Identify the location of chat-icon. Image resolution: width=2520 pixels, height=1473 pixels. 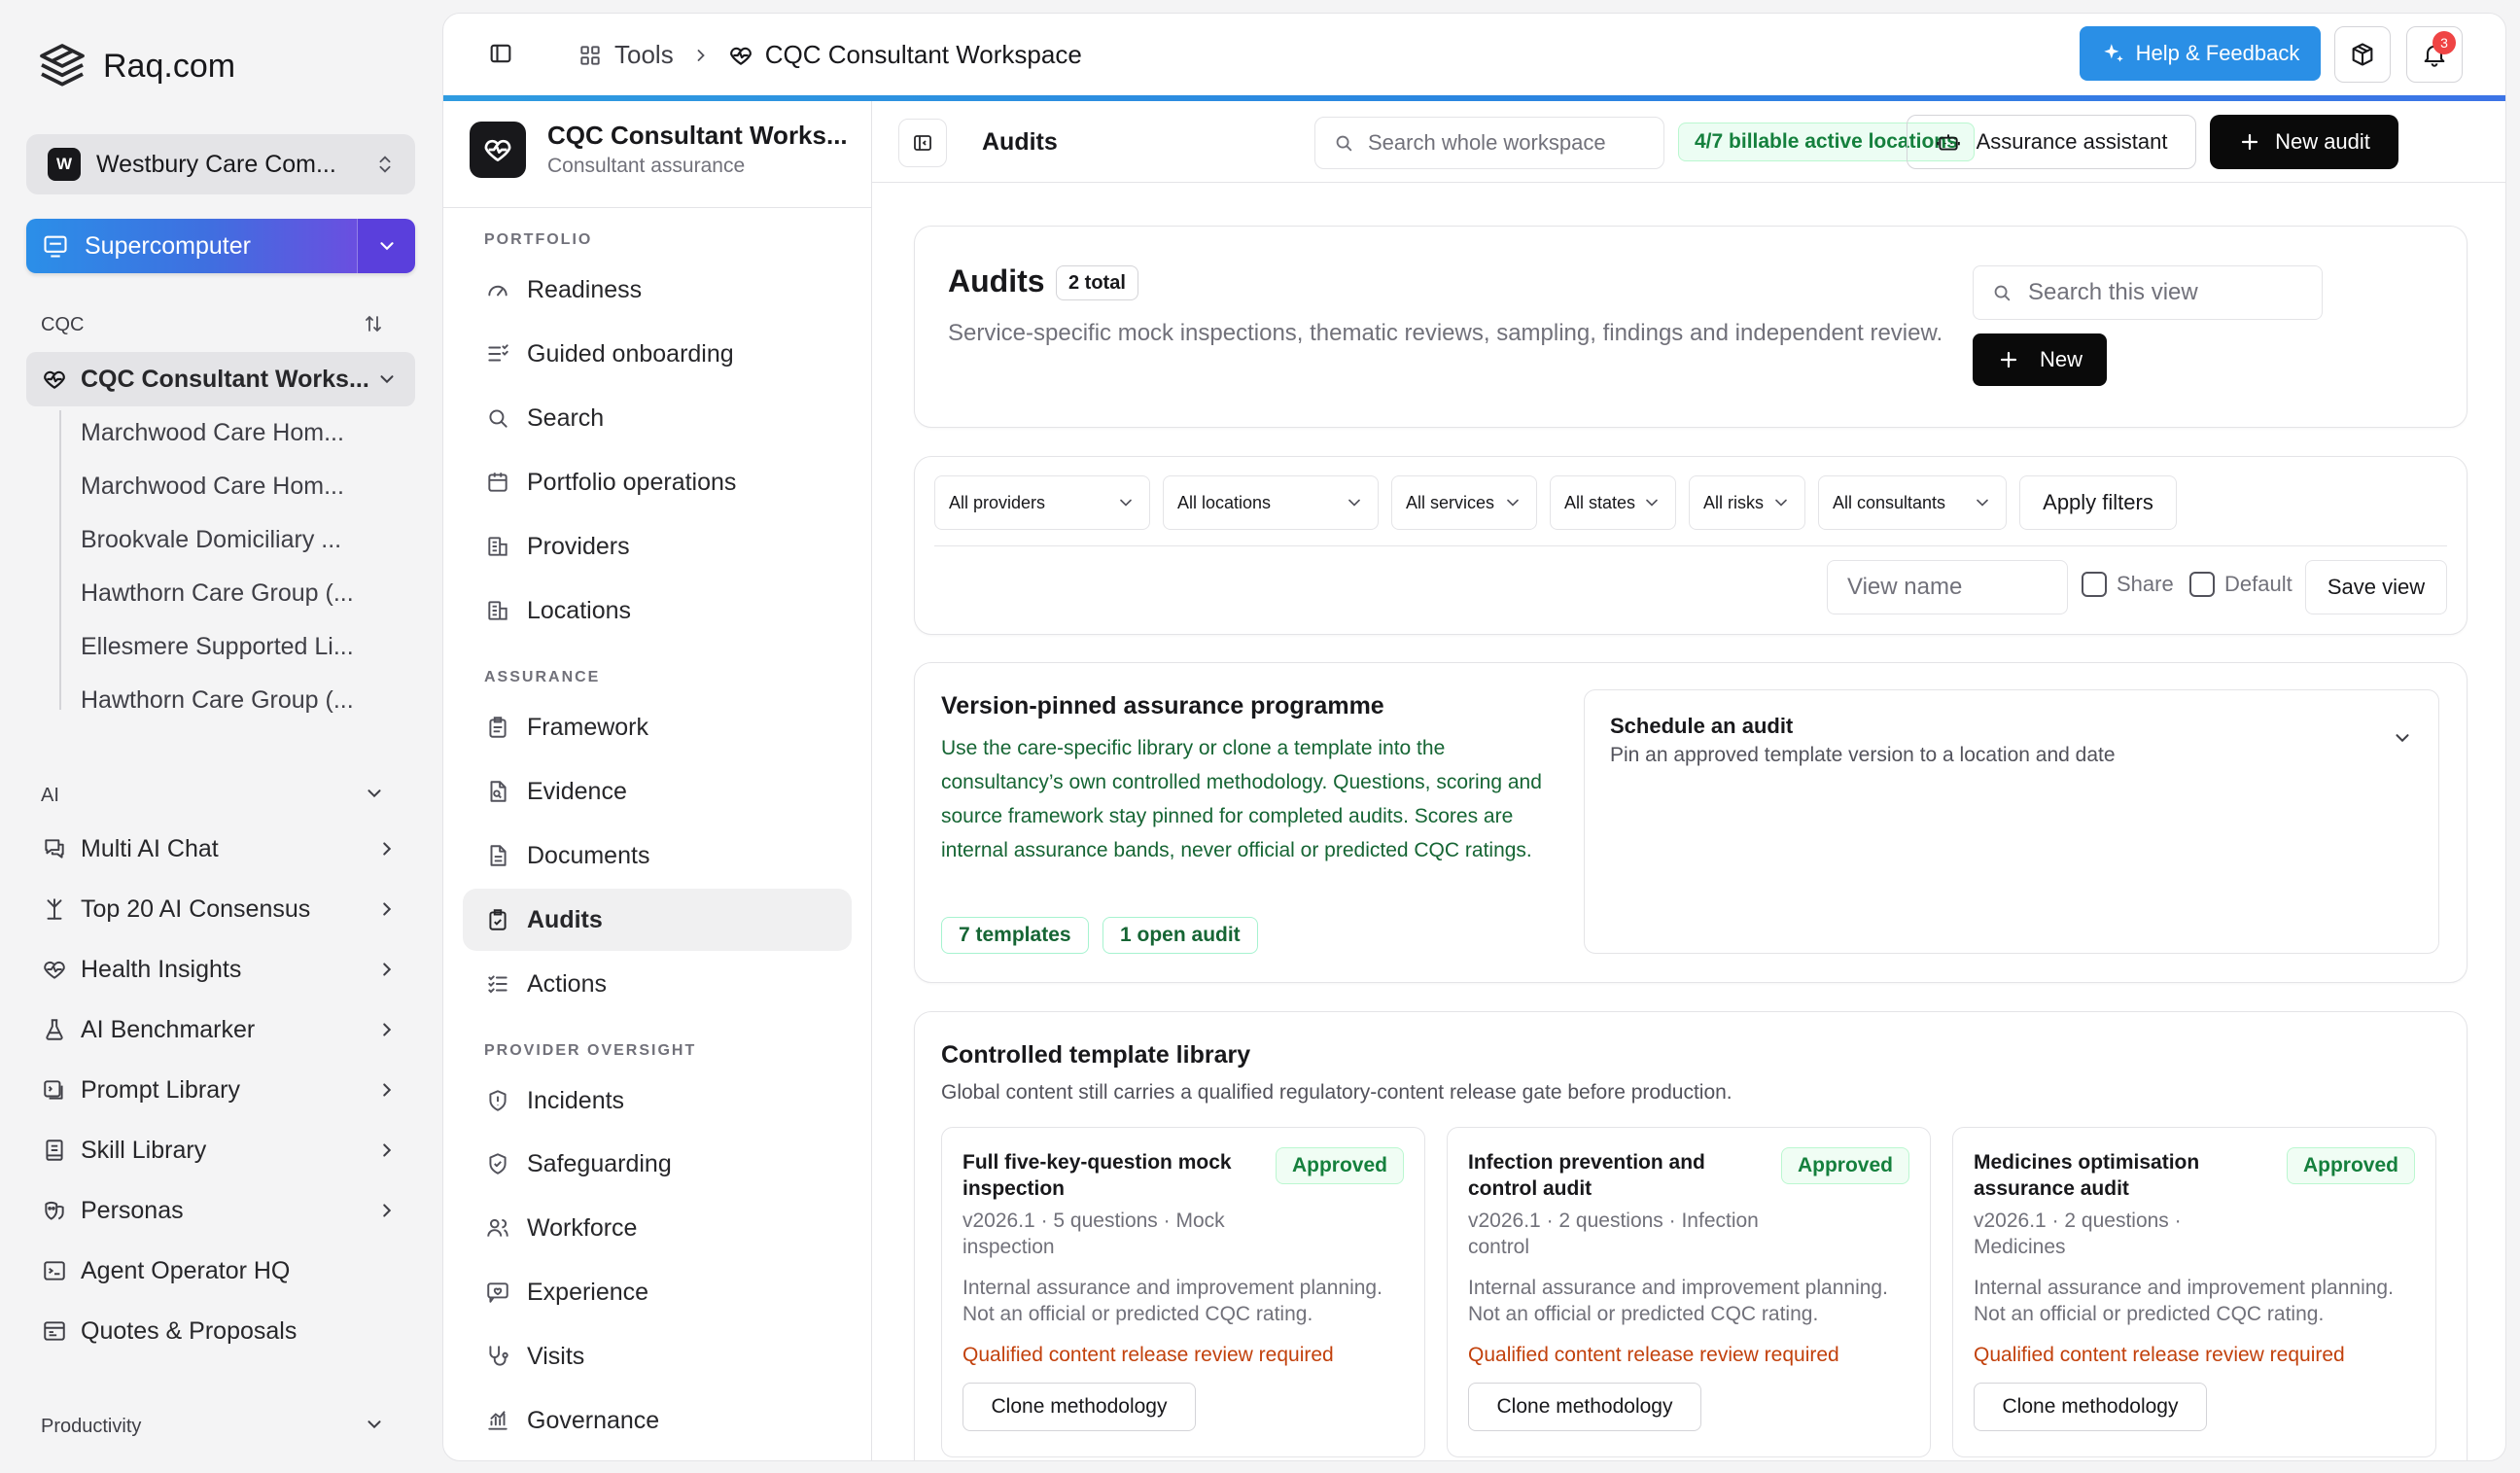
(54, 848).